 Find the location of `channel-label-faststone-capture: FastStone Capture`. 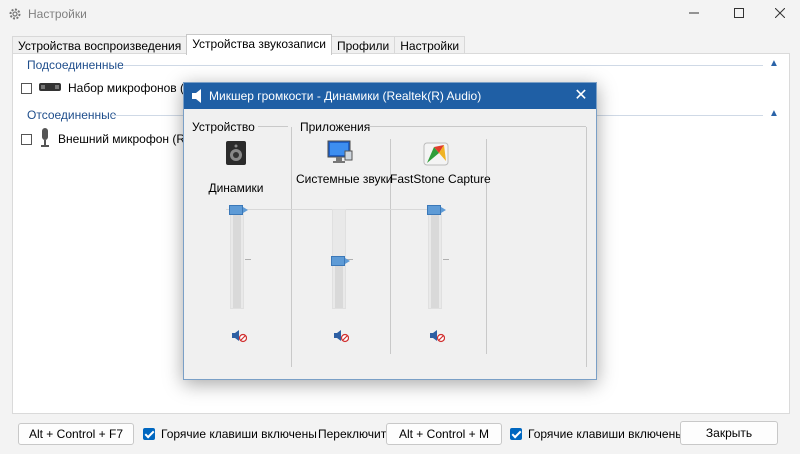

channel-label-faststone-capture: FastStone Capture is located at coordinates (440, 179).